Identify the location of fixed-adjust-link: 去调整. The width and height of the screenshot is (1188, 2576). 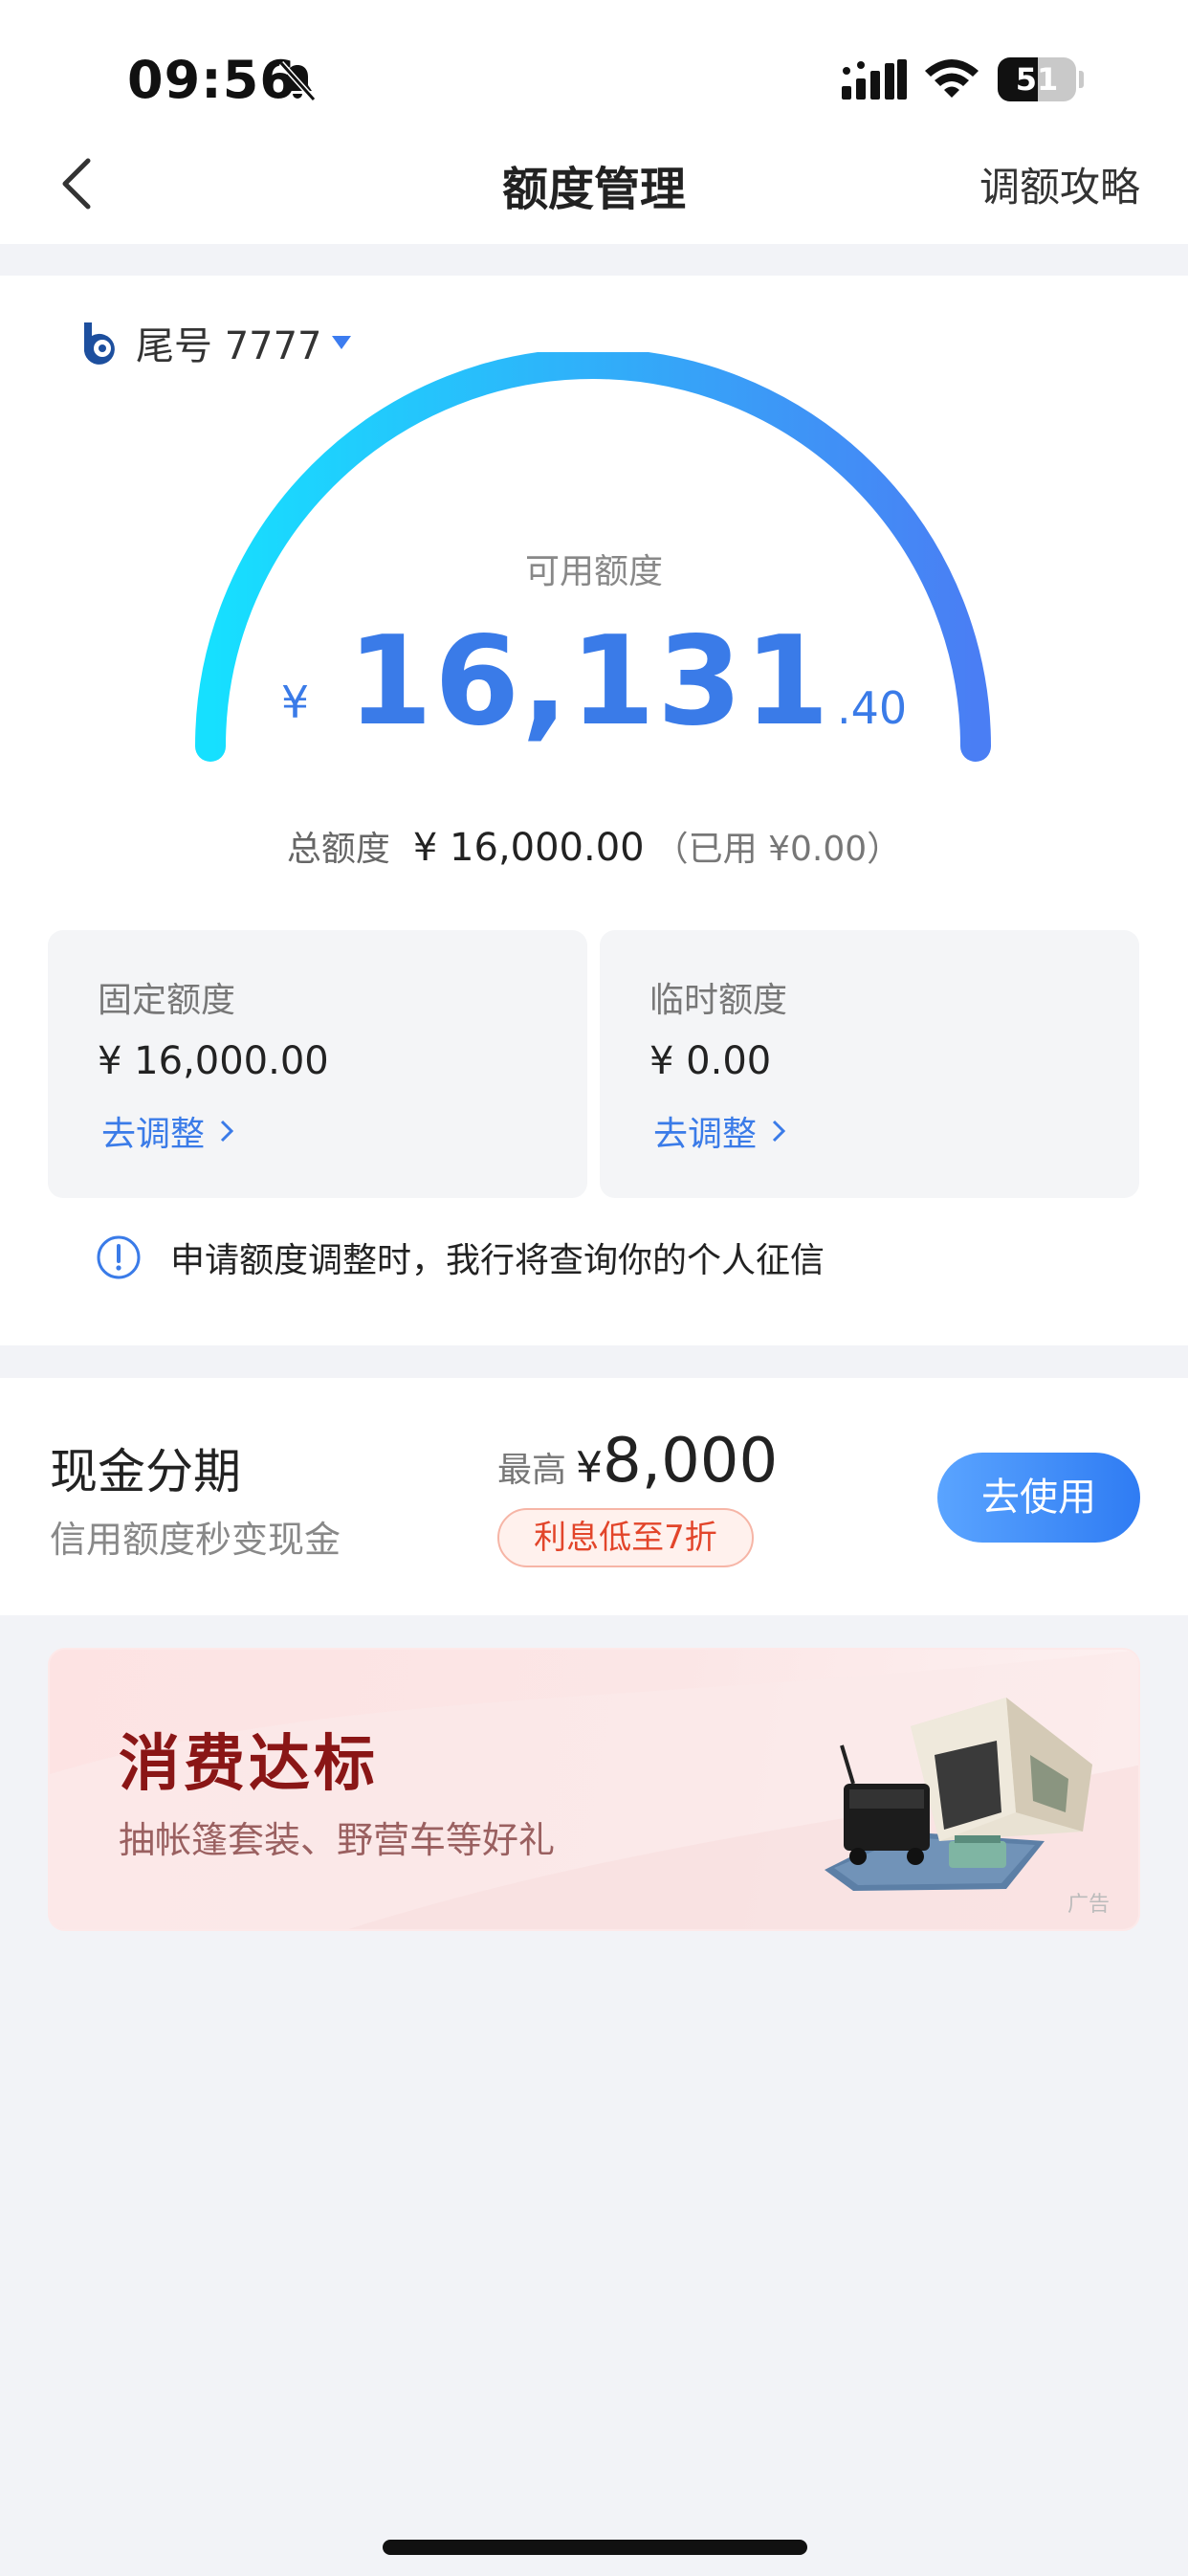
(168, 1131).